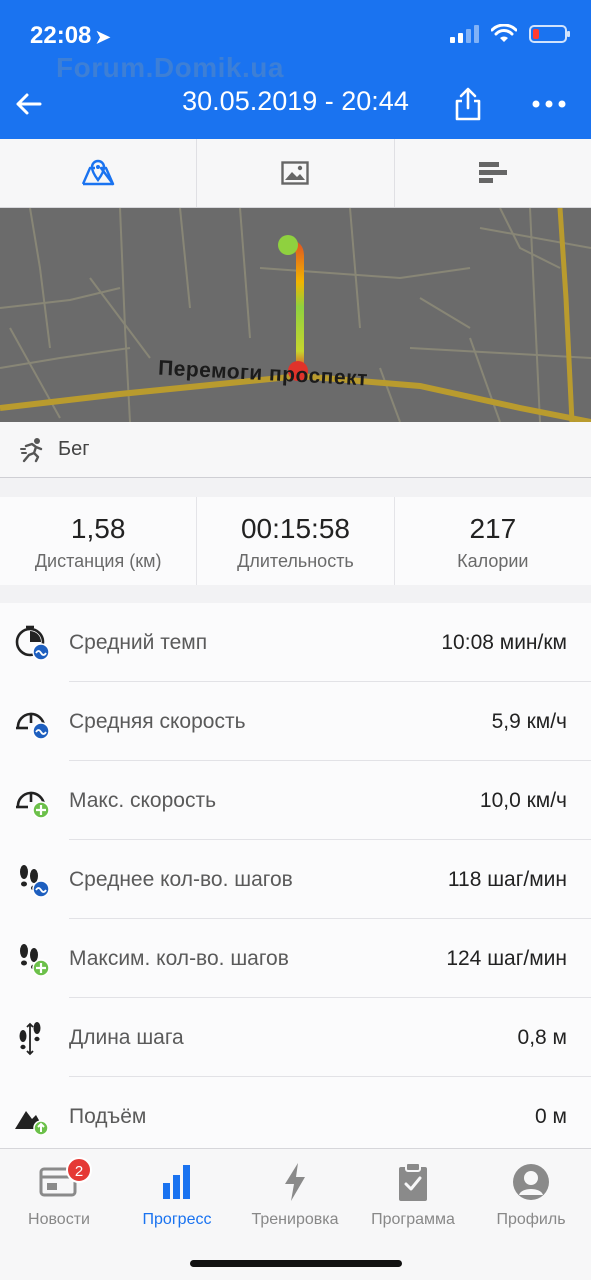 This screenshot has width=591, height=1280. I want to click on nav-program: Программа, so click(413, 1194).